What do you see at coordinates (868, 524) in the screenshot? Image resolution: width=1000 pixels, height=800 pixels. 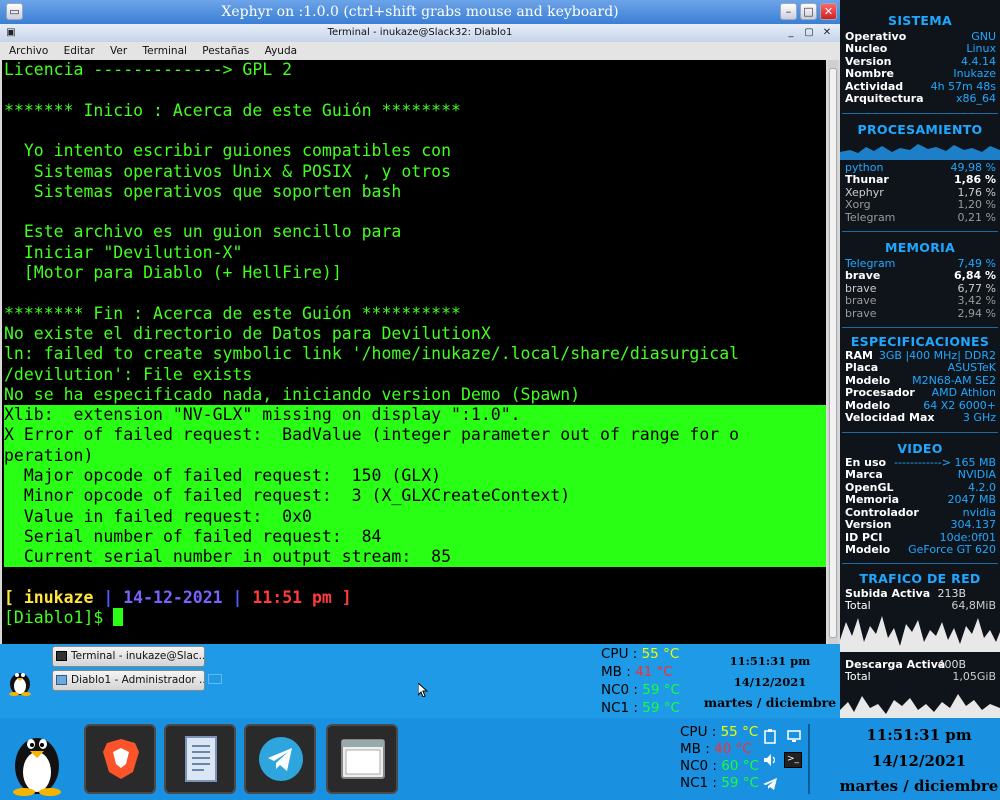 I see `video-key: Version` at bounding box center [868, 524].